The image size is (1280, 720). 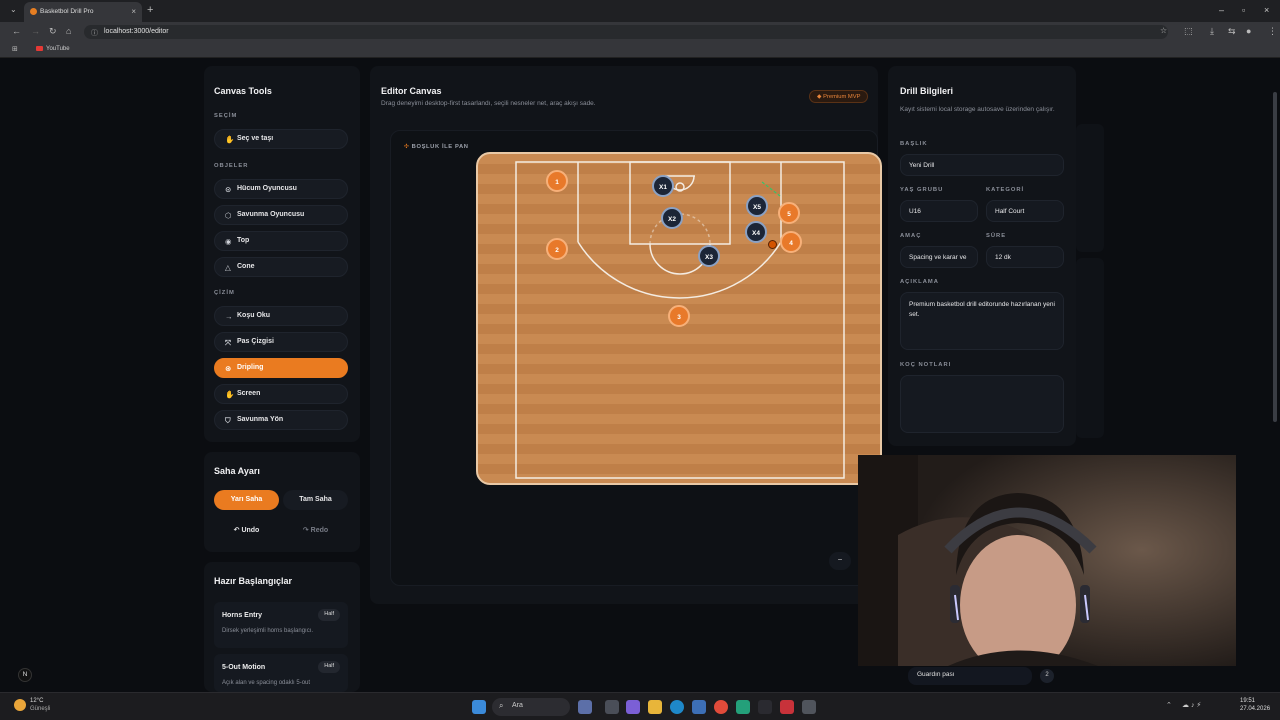 What do you see at coordinates (281, 316) in the screenshot?
I see `tool-run-arrow: → Koşu Oku` at bounding box center [281, 316].